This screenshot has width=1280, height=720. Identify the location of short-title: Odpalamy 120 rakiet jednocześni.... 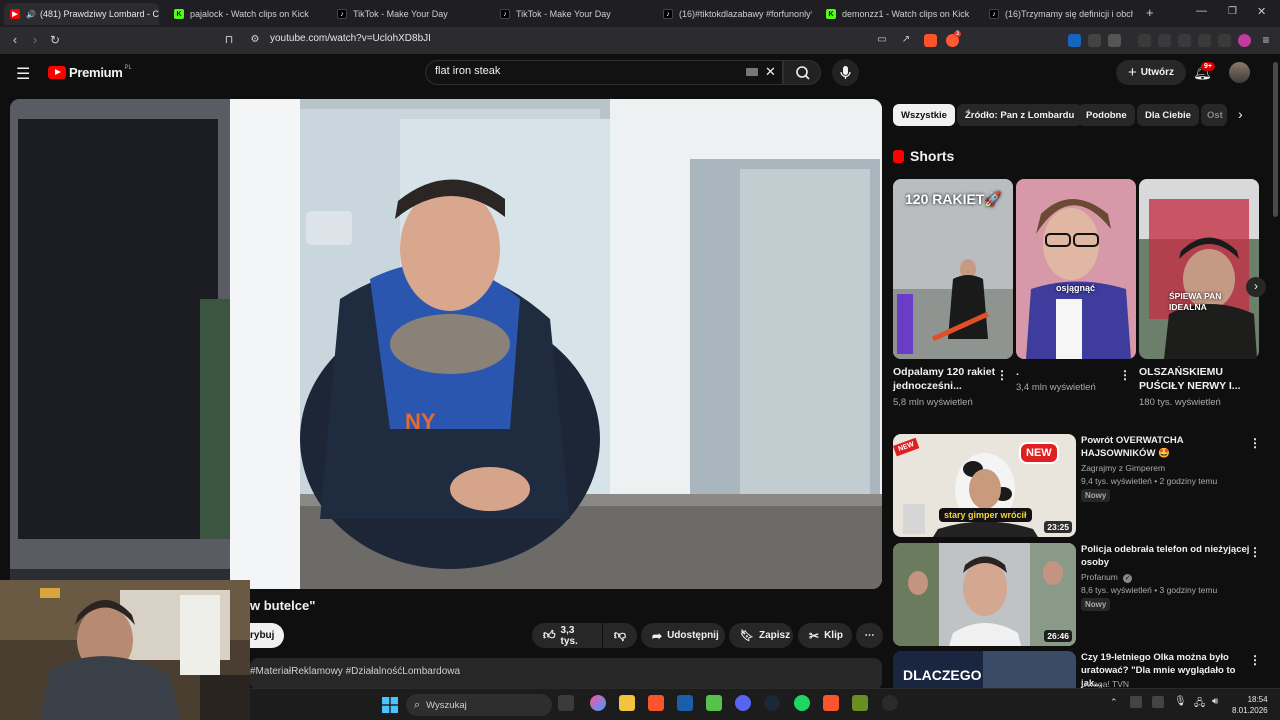
(945, 379).